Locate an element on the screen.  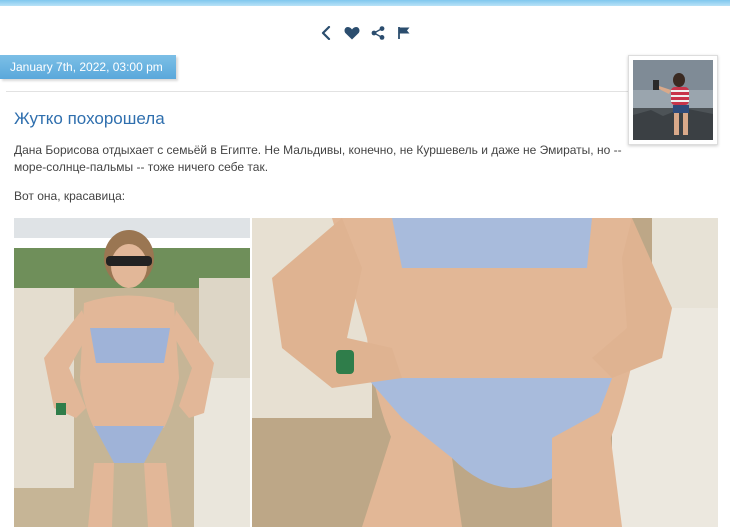
header-divider is located at coordinates (317, 91).